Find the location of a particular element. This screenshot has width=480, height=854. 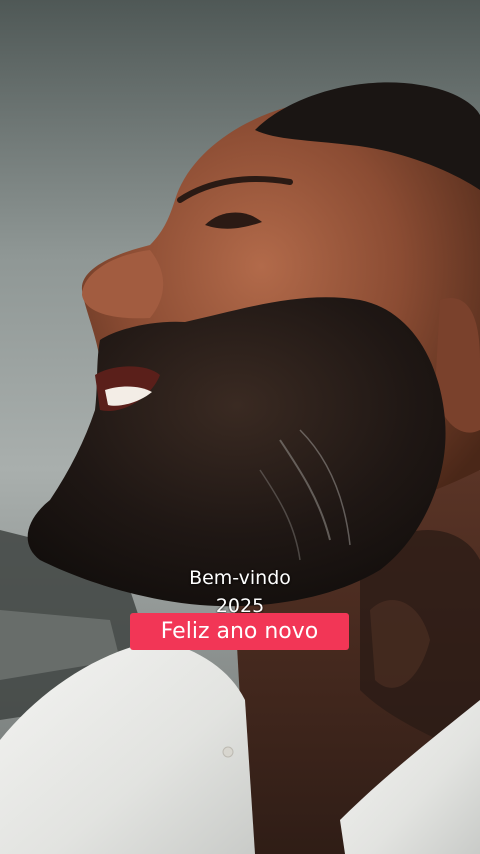

caption-line-welcome: Bem-vindo is located at coordinates (240, 578).